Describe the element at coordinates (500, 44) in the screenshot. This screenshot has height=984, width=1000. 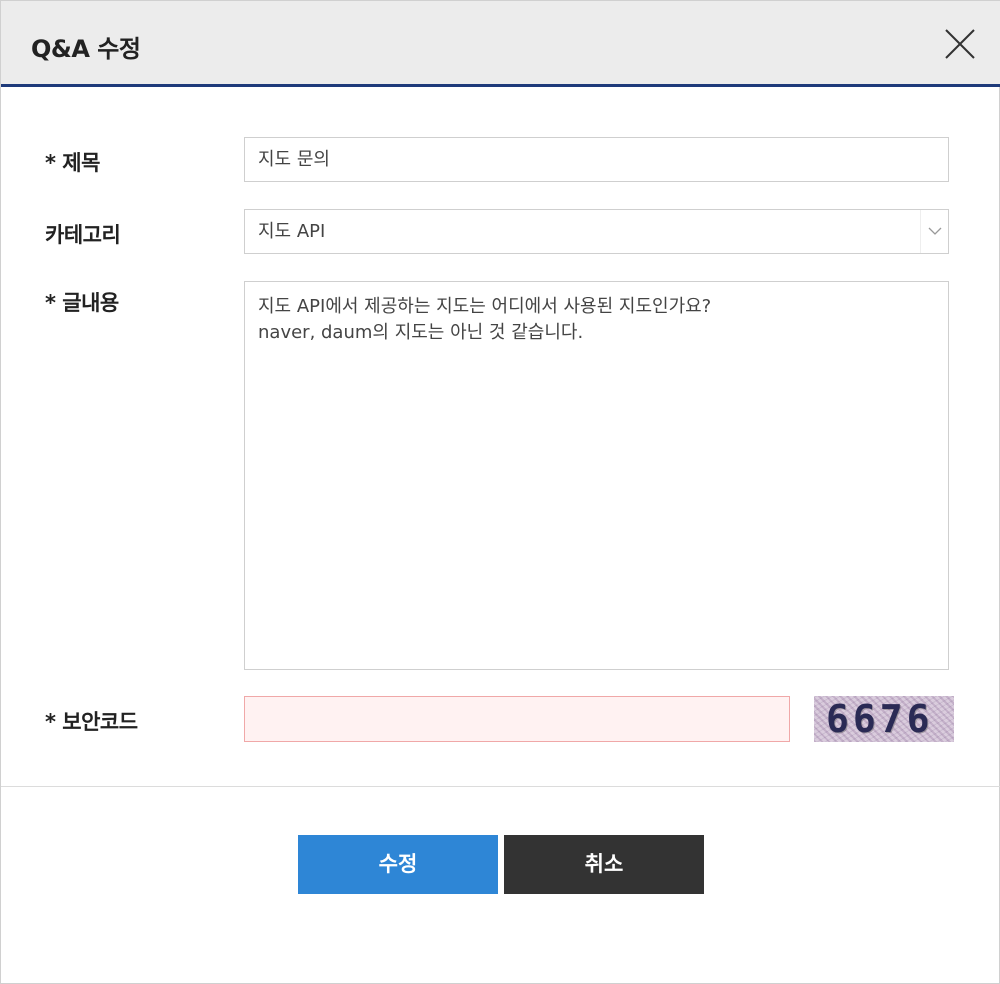
I see `dialog-header: Q&A 수정` at that location.